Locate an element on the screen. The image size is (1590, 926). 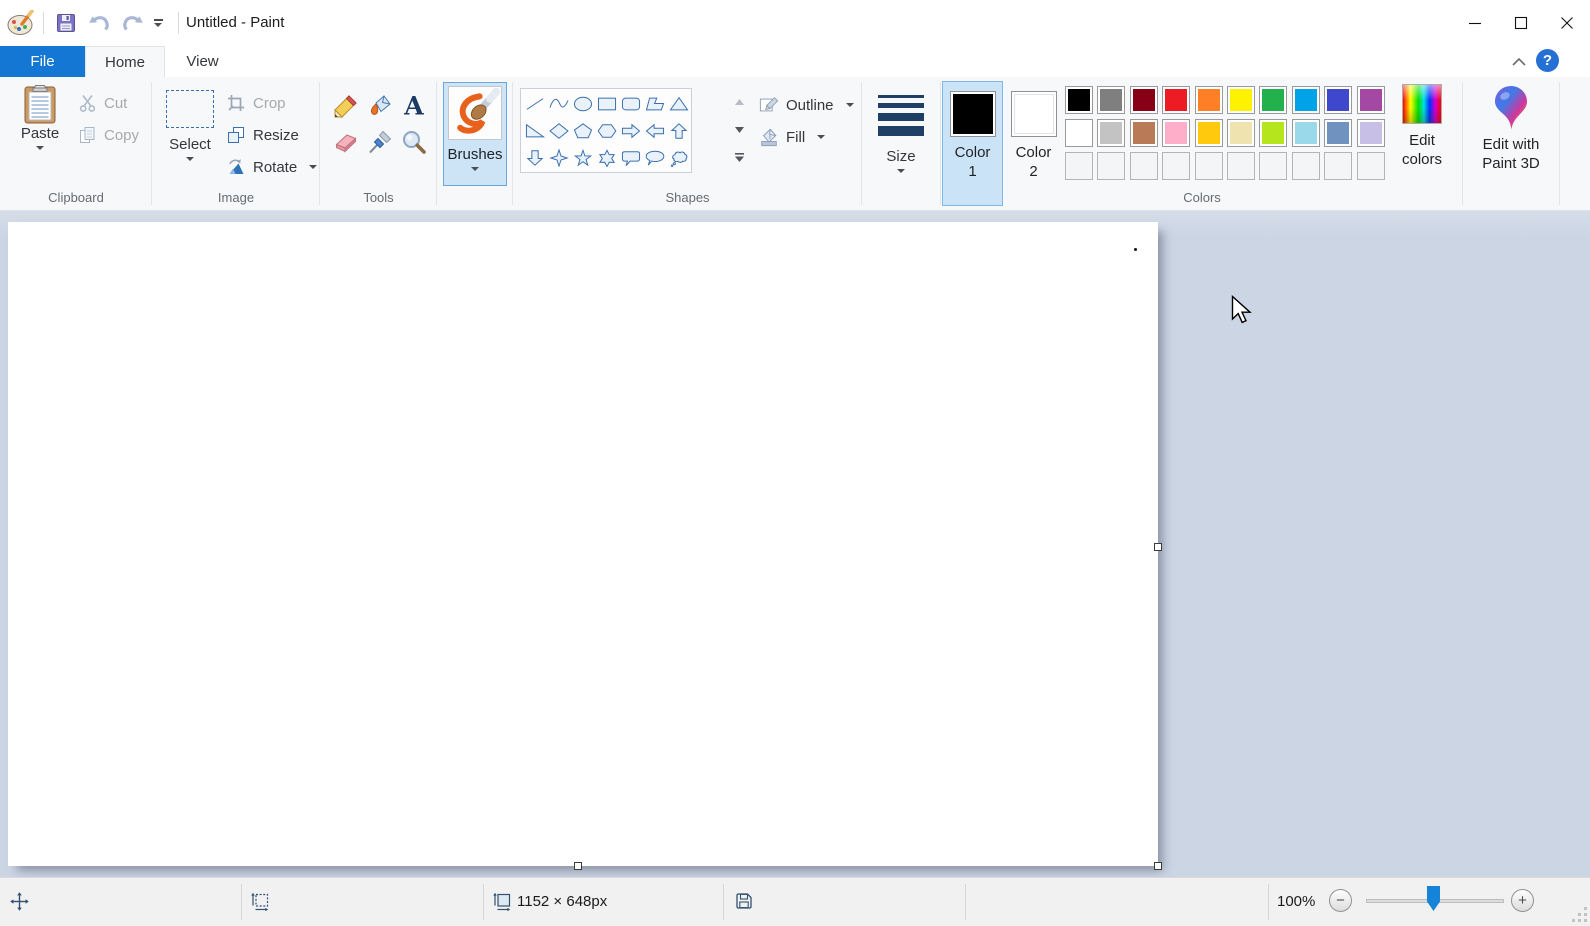
right-triangle-shape is located at coordinates (535, 130).